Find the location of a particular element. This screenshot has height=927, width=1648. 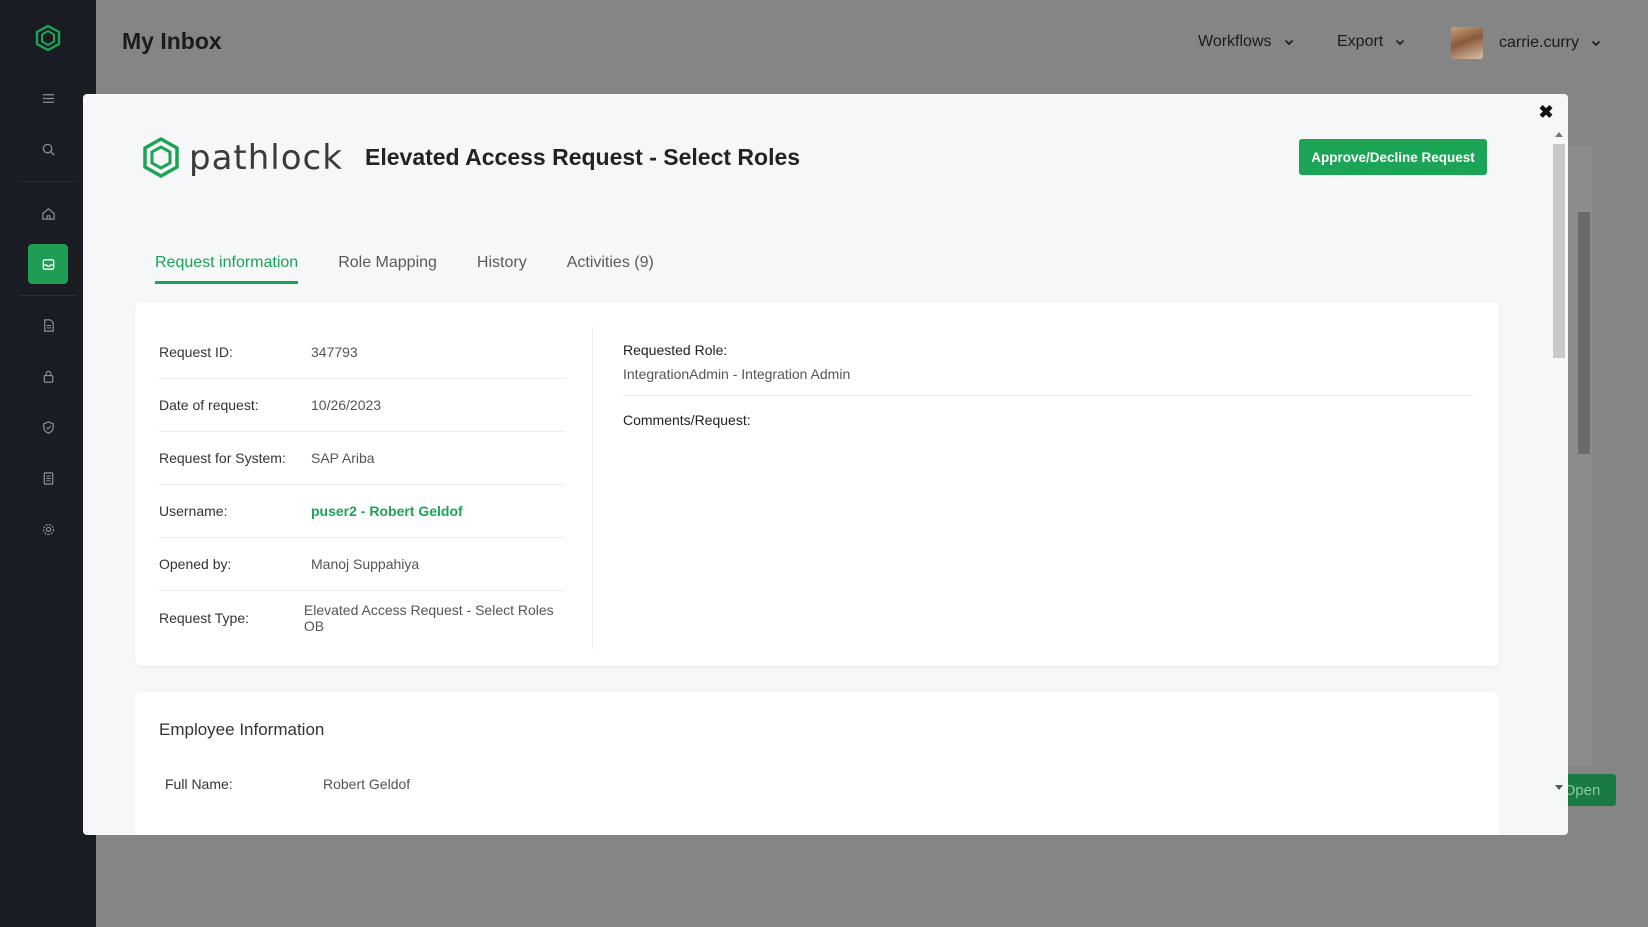

workflows-menu: Workflows is located at coordinates (1246, 42).